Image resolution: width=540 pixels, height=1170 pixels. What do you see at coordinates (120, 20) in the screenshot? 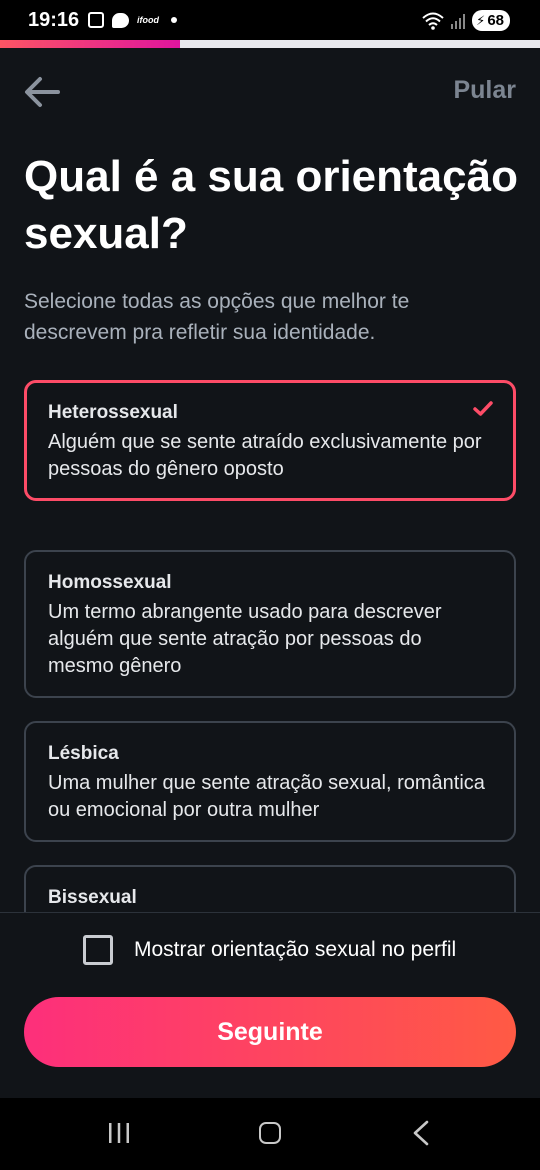
I see `message-icon` at bounding box center [120, 20].